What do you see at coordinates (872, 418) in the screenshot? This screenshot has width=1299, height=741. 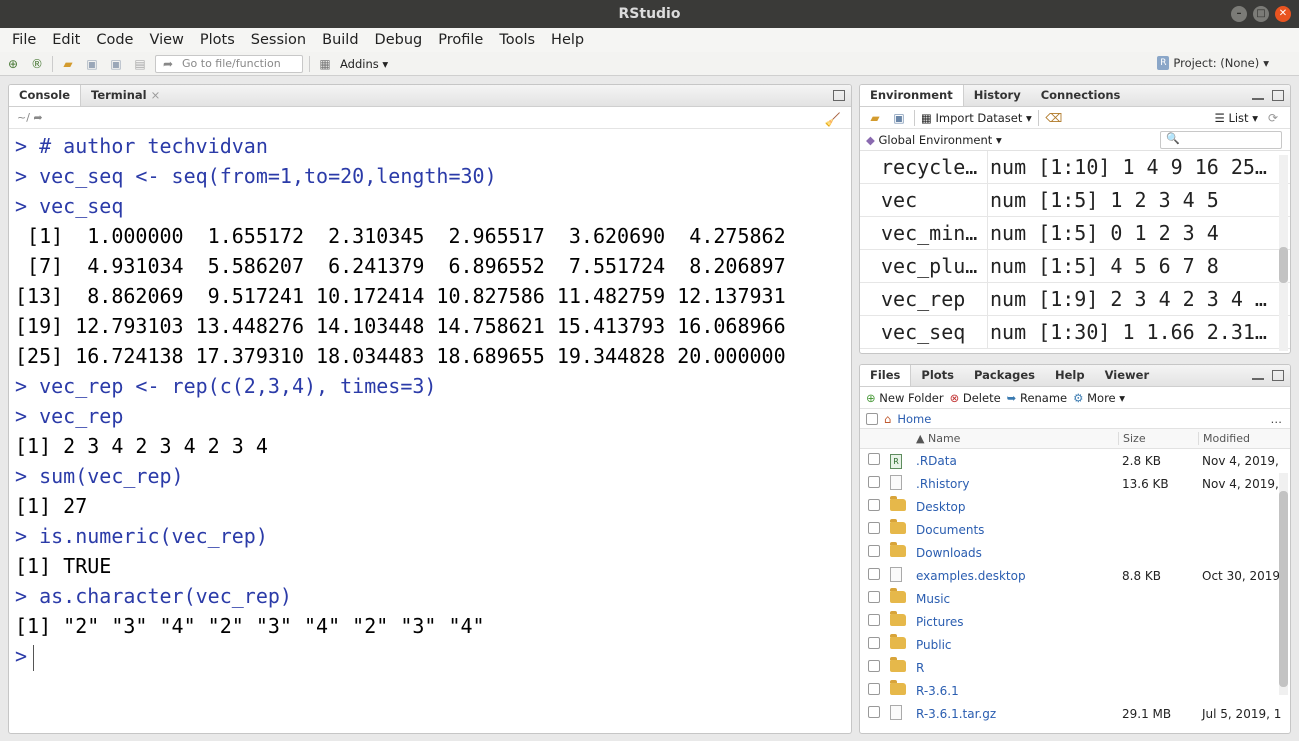 I see `select-all-checkbox` at bounding box center [872, 418].